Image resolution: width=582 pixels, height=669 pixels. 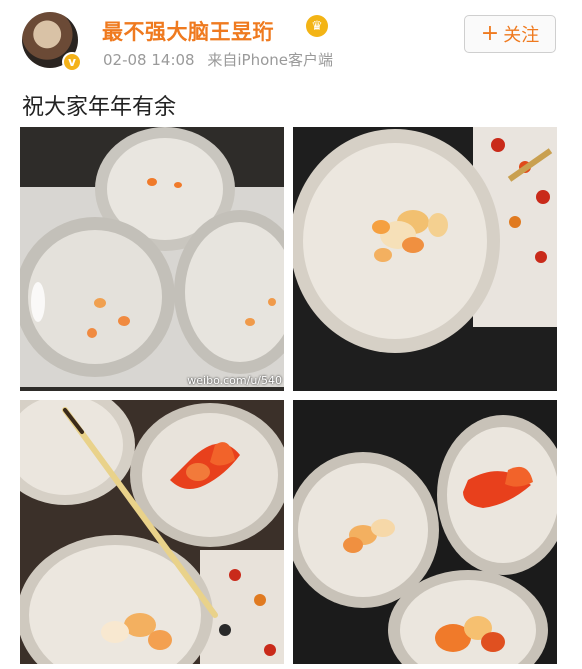 What do you see at coordinates (490, 33) in the screenshot?
I see `plus-icon: +` at bounding box center [490, 33].